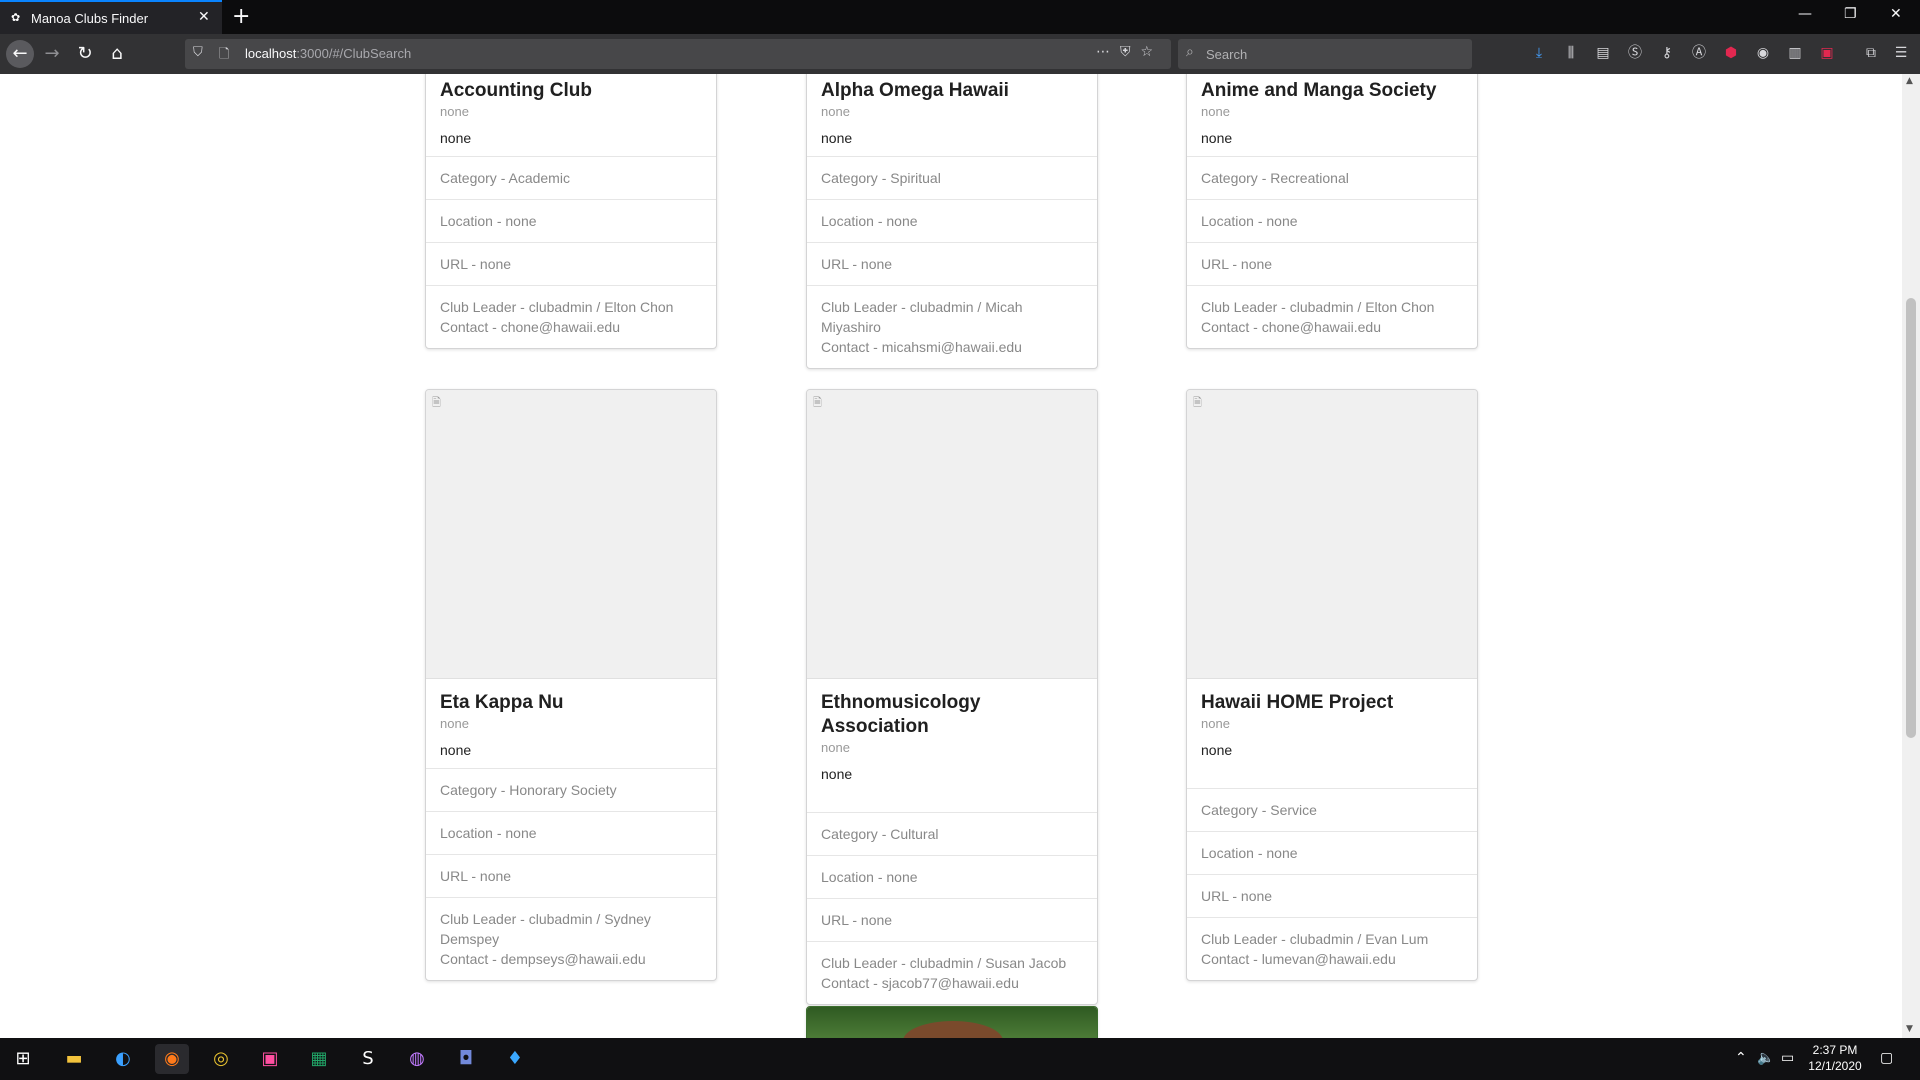 The image size is (1920, 1080). What do you see at coordinates (368, 1059) in the screenshot?
I see `s-app-icon: S` at bounding box center [368, 1059].